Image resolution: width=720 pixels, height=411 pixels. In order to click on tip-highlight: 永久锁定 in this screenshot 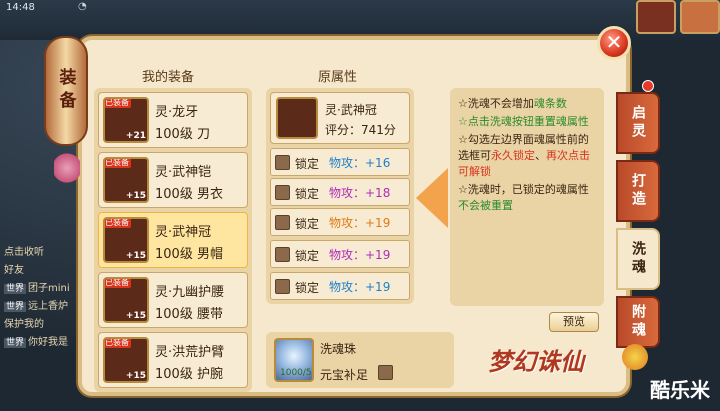, I will do `click(513, 155)`.